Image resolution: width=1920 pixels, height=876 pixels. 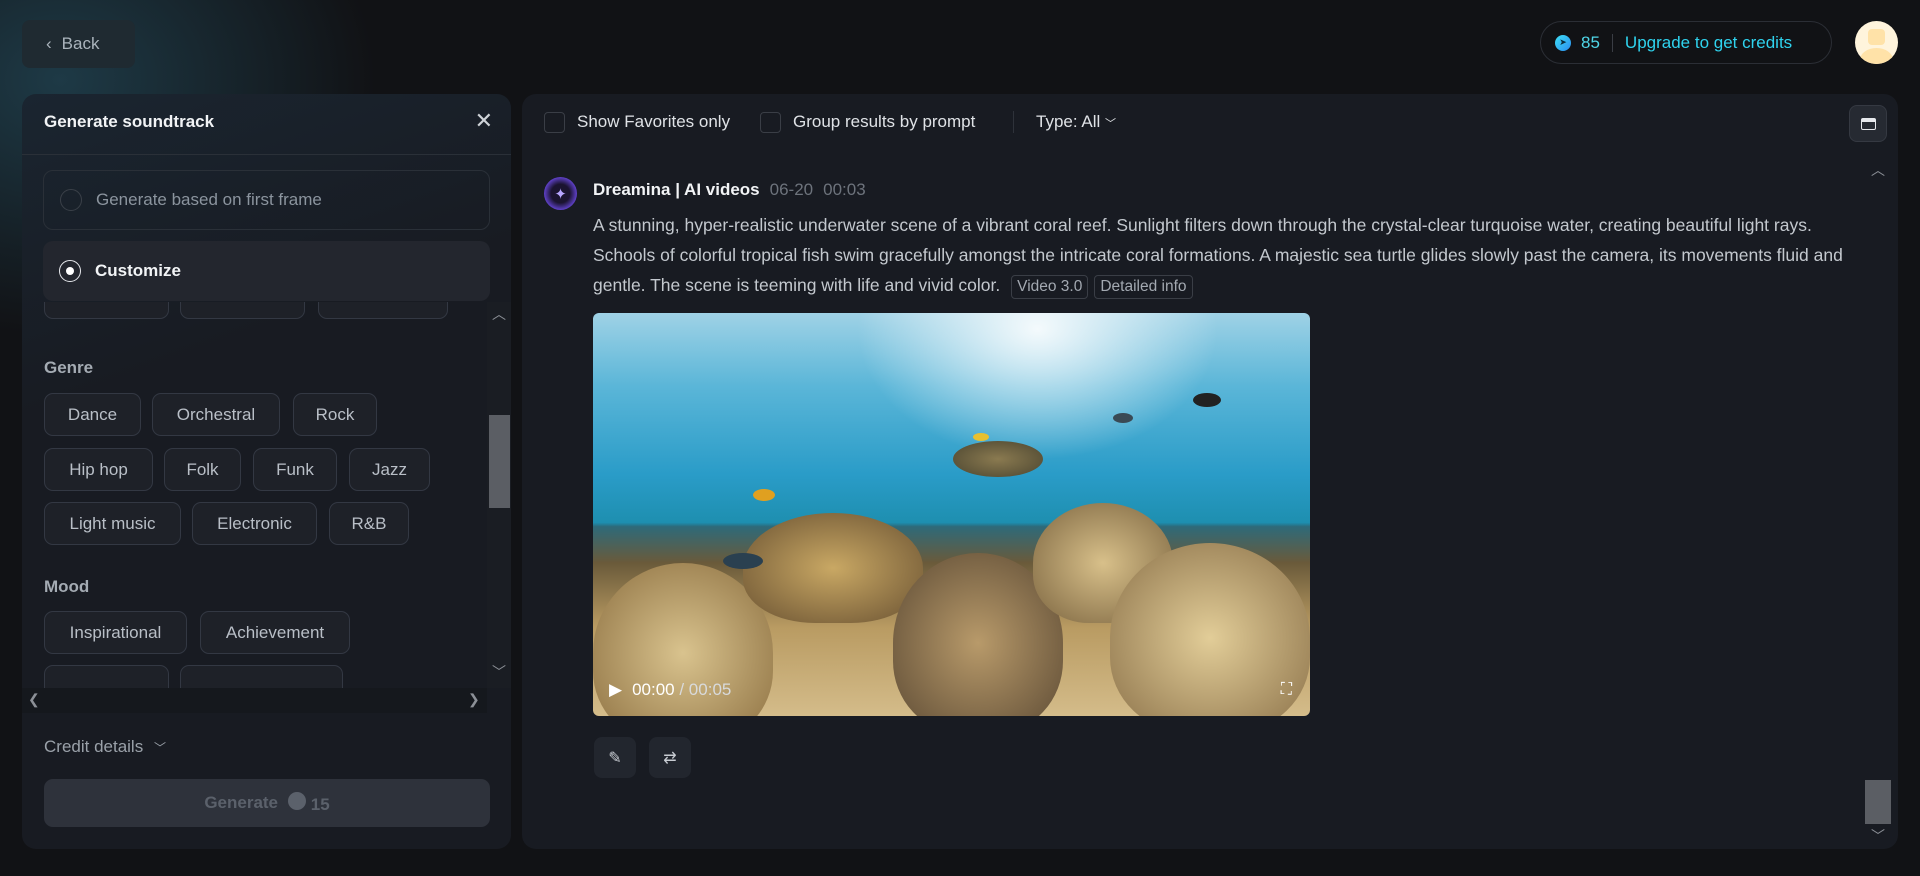 What do you see at coordinates (69, 367) in the screenshot?
I see `genre-label: Genre` at bounding box center [69, 367].